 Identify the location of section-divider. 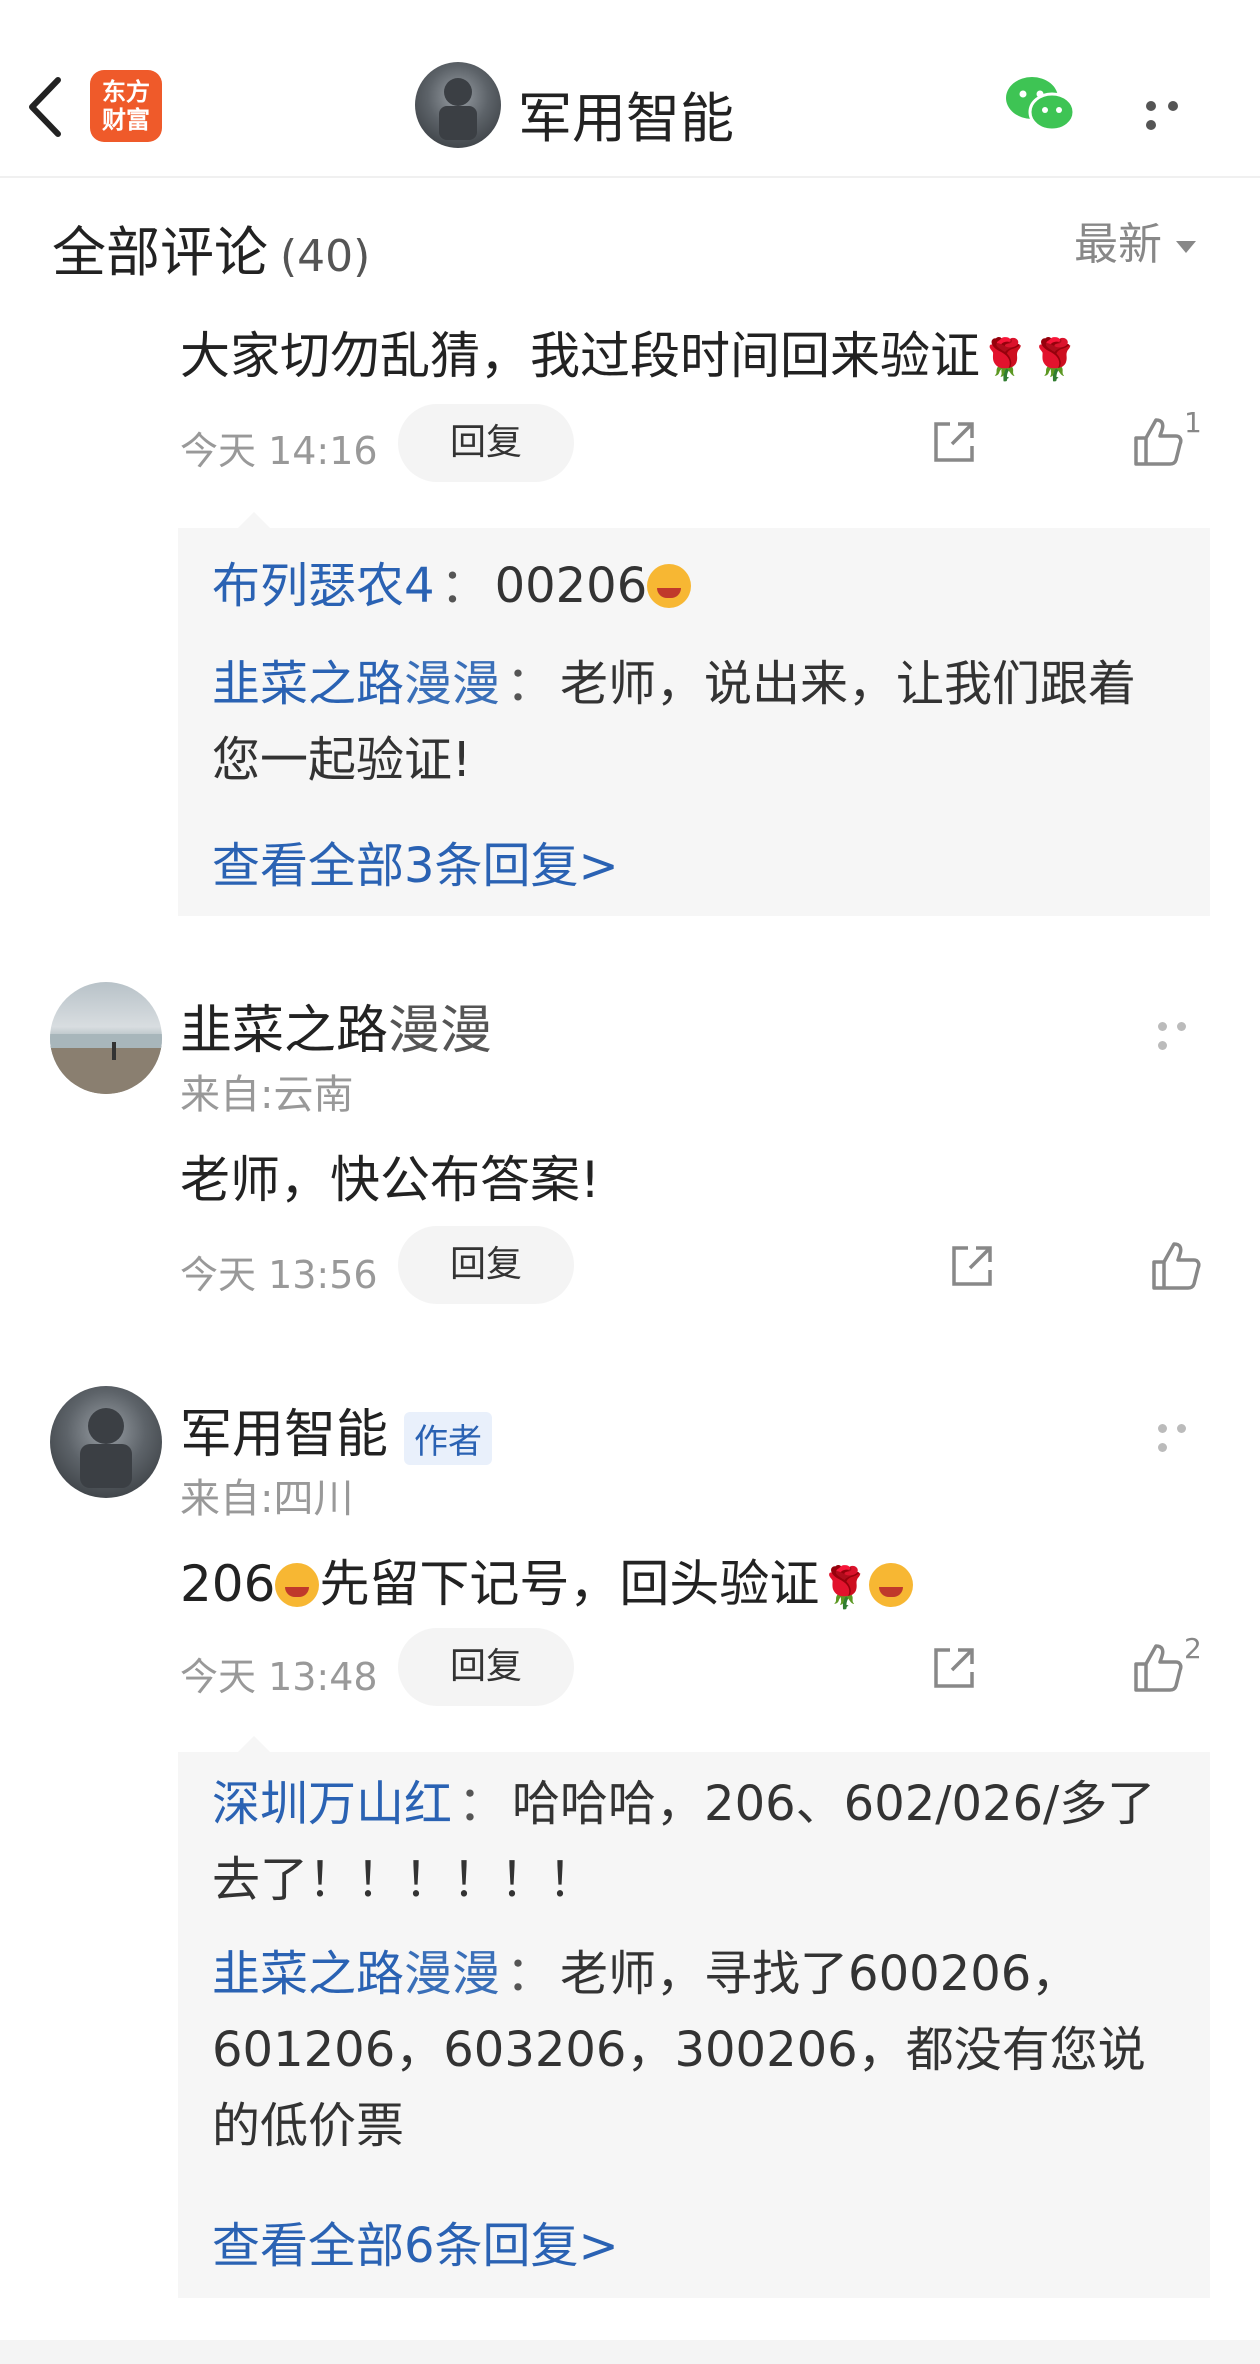
(630, 2352).